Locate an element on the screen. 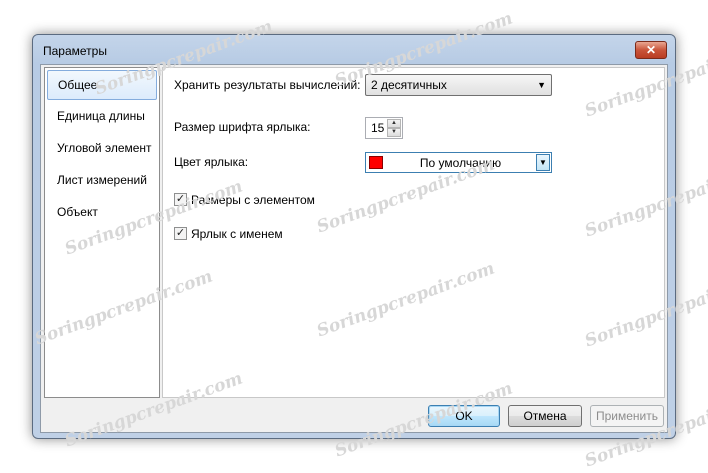 The width and height of the screenshot is (708, 473). color-swatch is located at coordinates (376, 162).